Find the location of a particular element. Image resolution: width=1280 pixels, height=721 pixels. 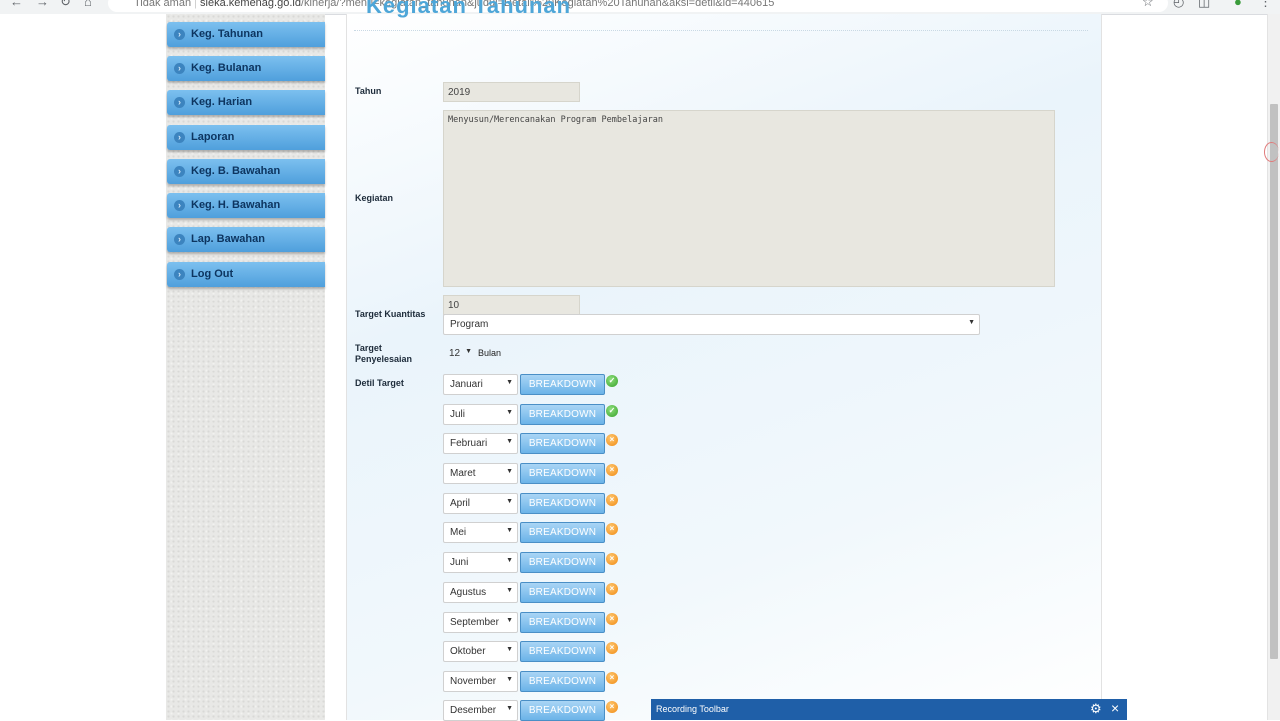

sidebar-item-log-out: › Log Out is located at coordinates (246, 274).